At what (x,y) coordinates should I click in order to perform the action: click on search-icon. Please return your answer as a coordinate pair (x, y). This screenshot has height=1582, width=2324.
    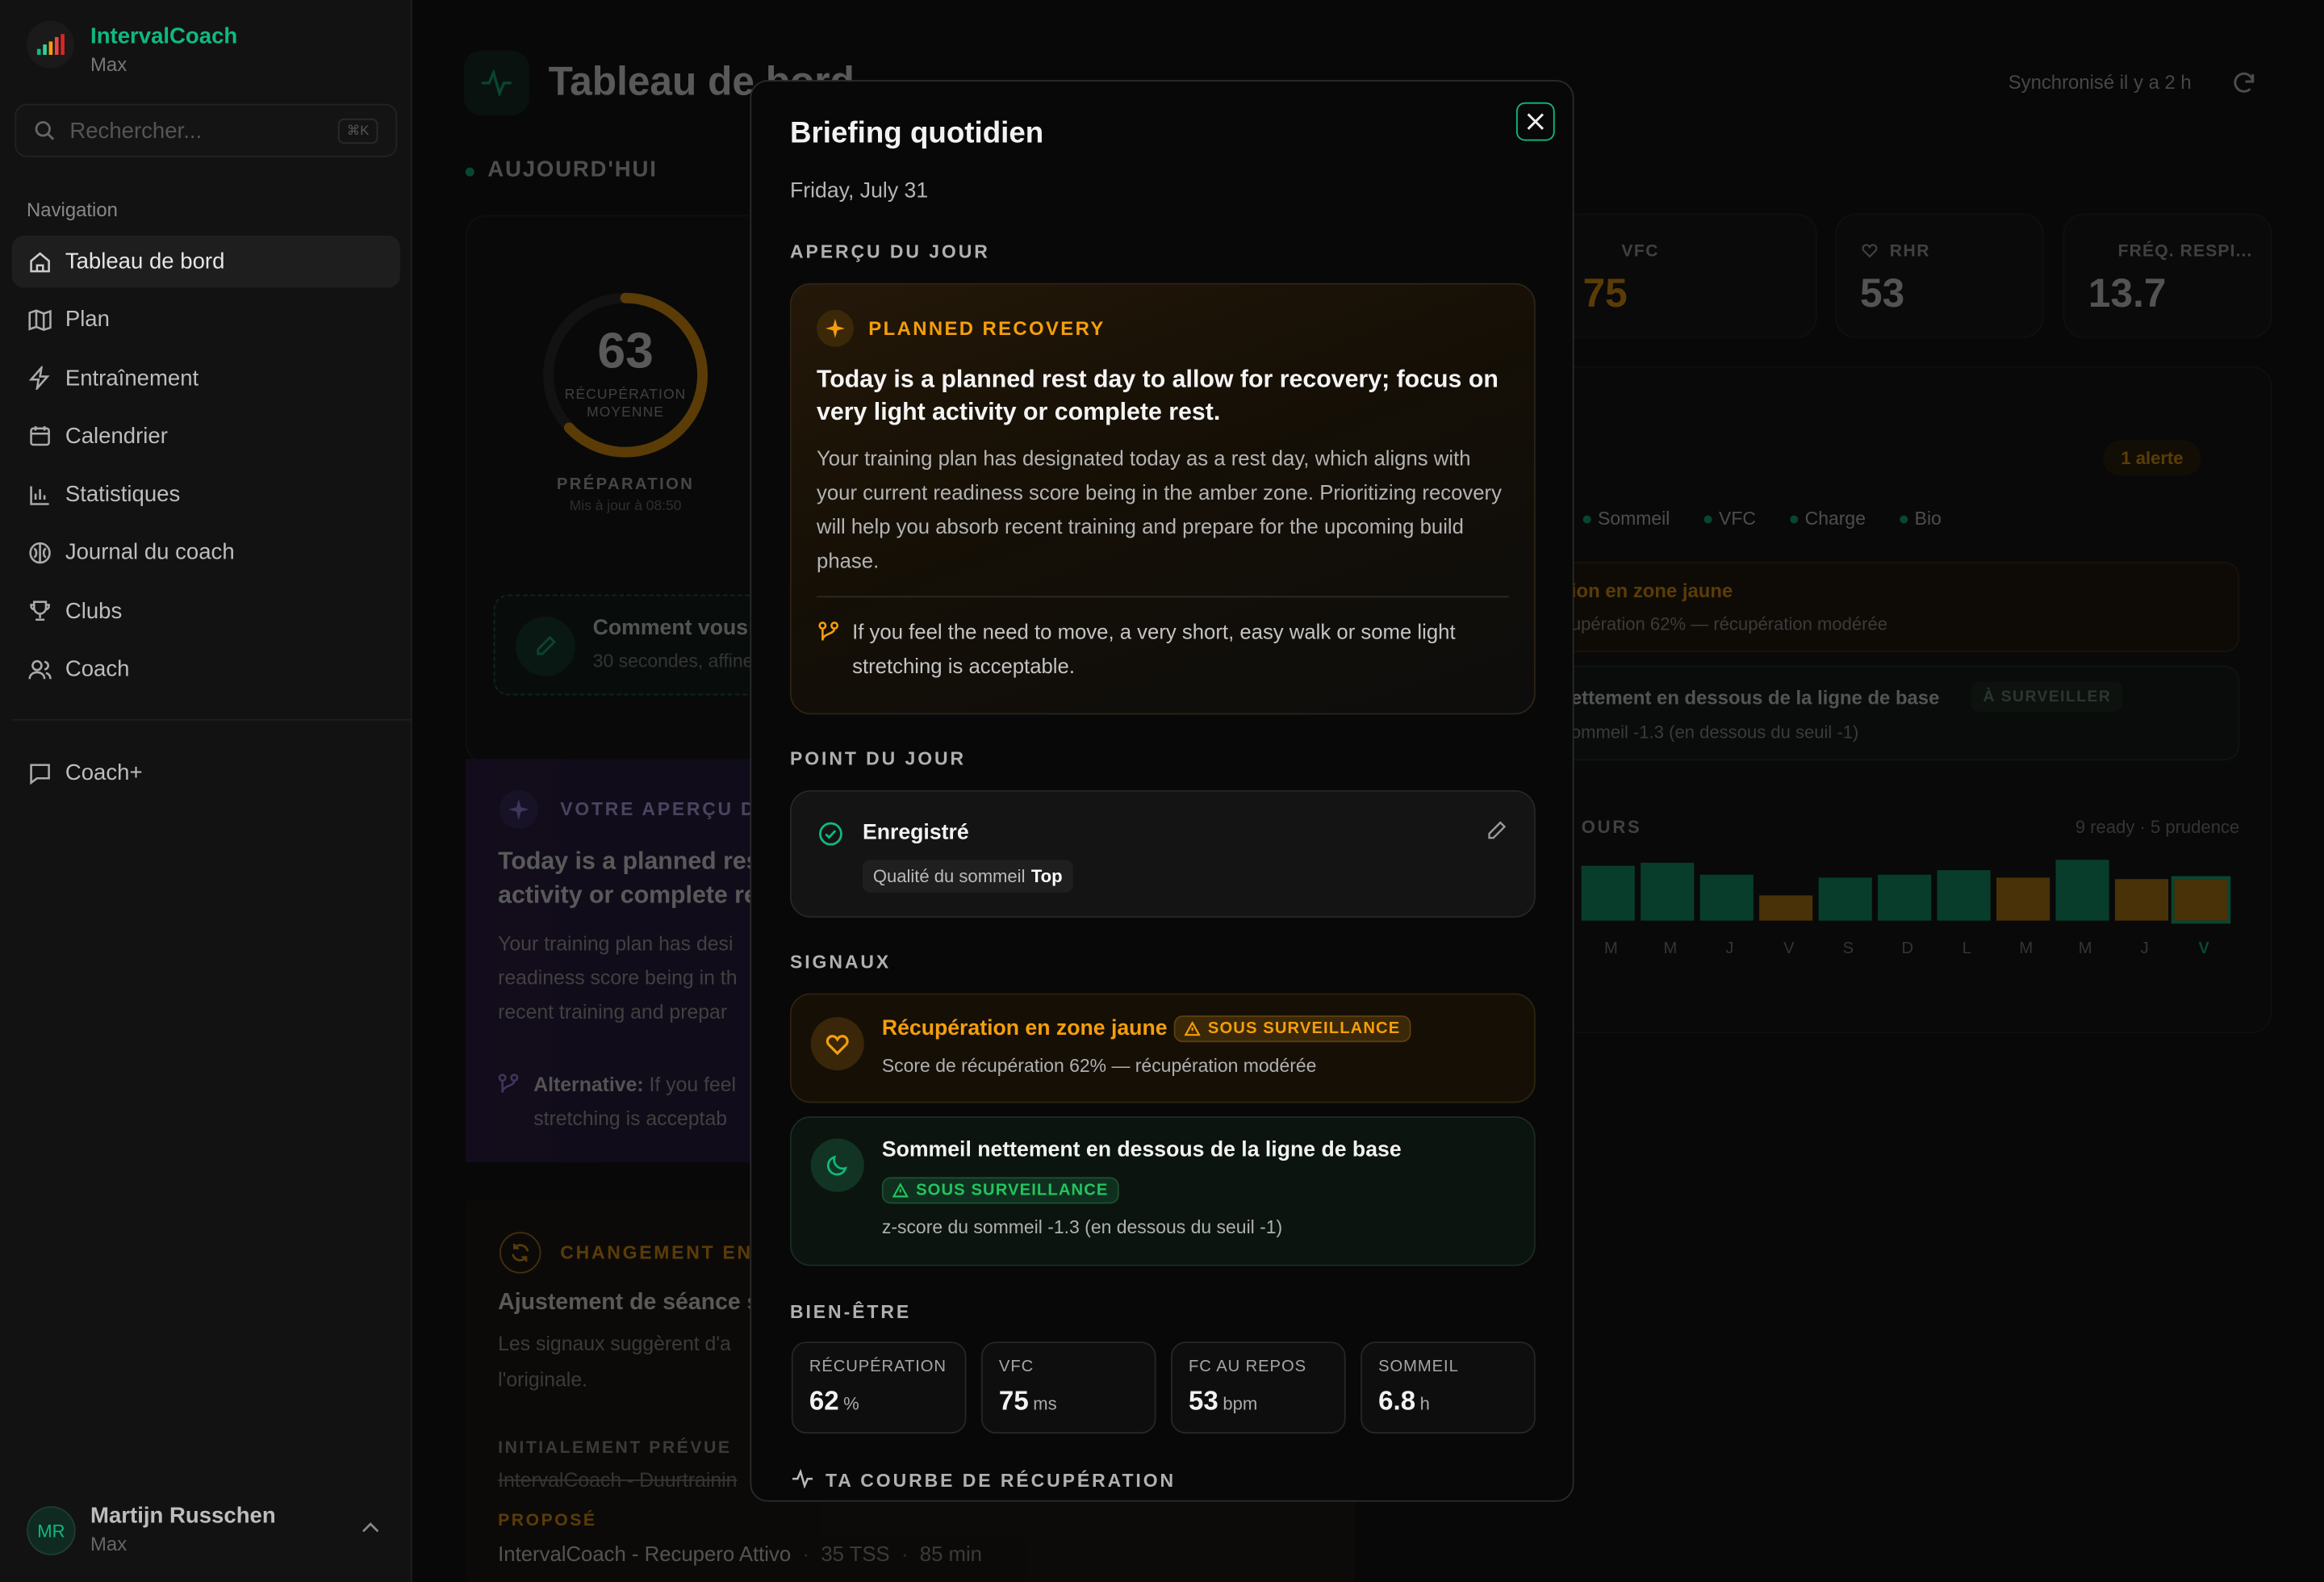
    Looking at the image, I should click on (44, 130).